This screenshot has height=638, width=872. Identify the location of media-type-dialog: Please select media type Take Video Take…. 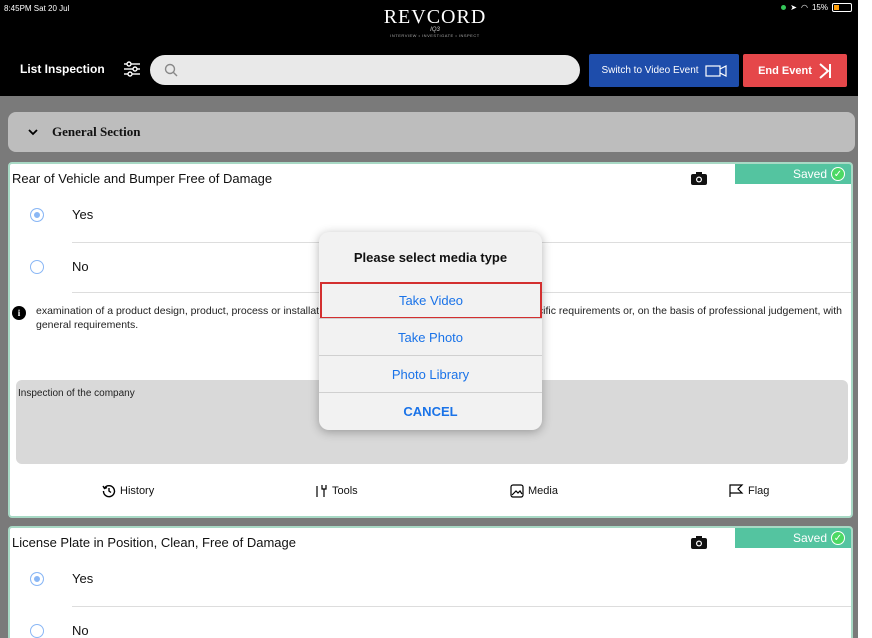
(430, 331).